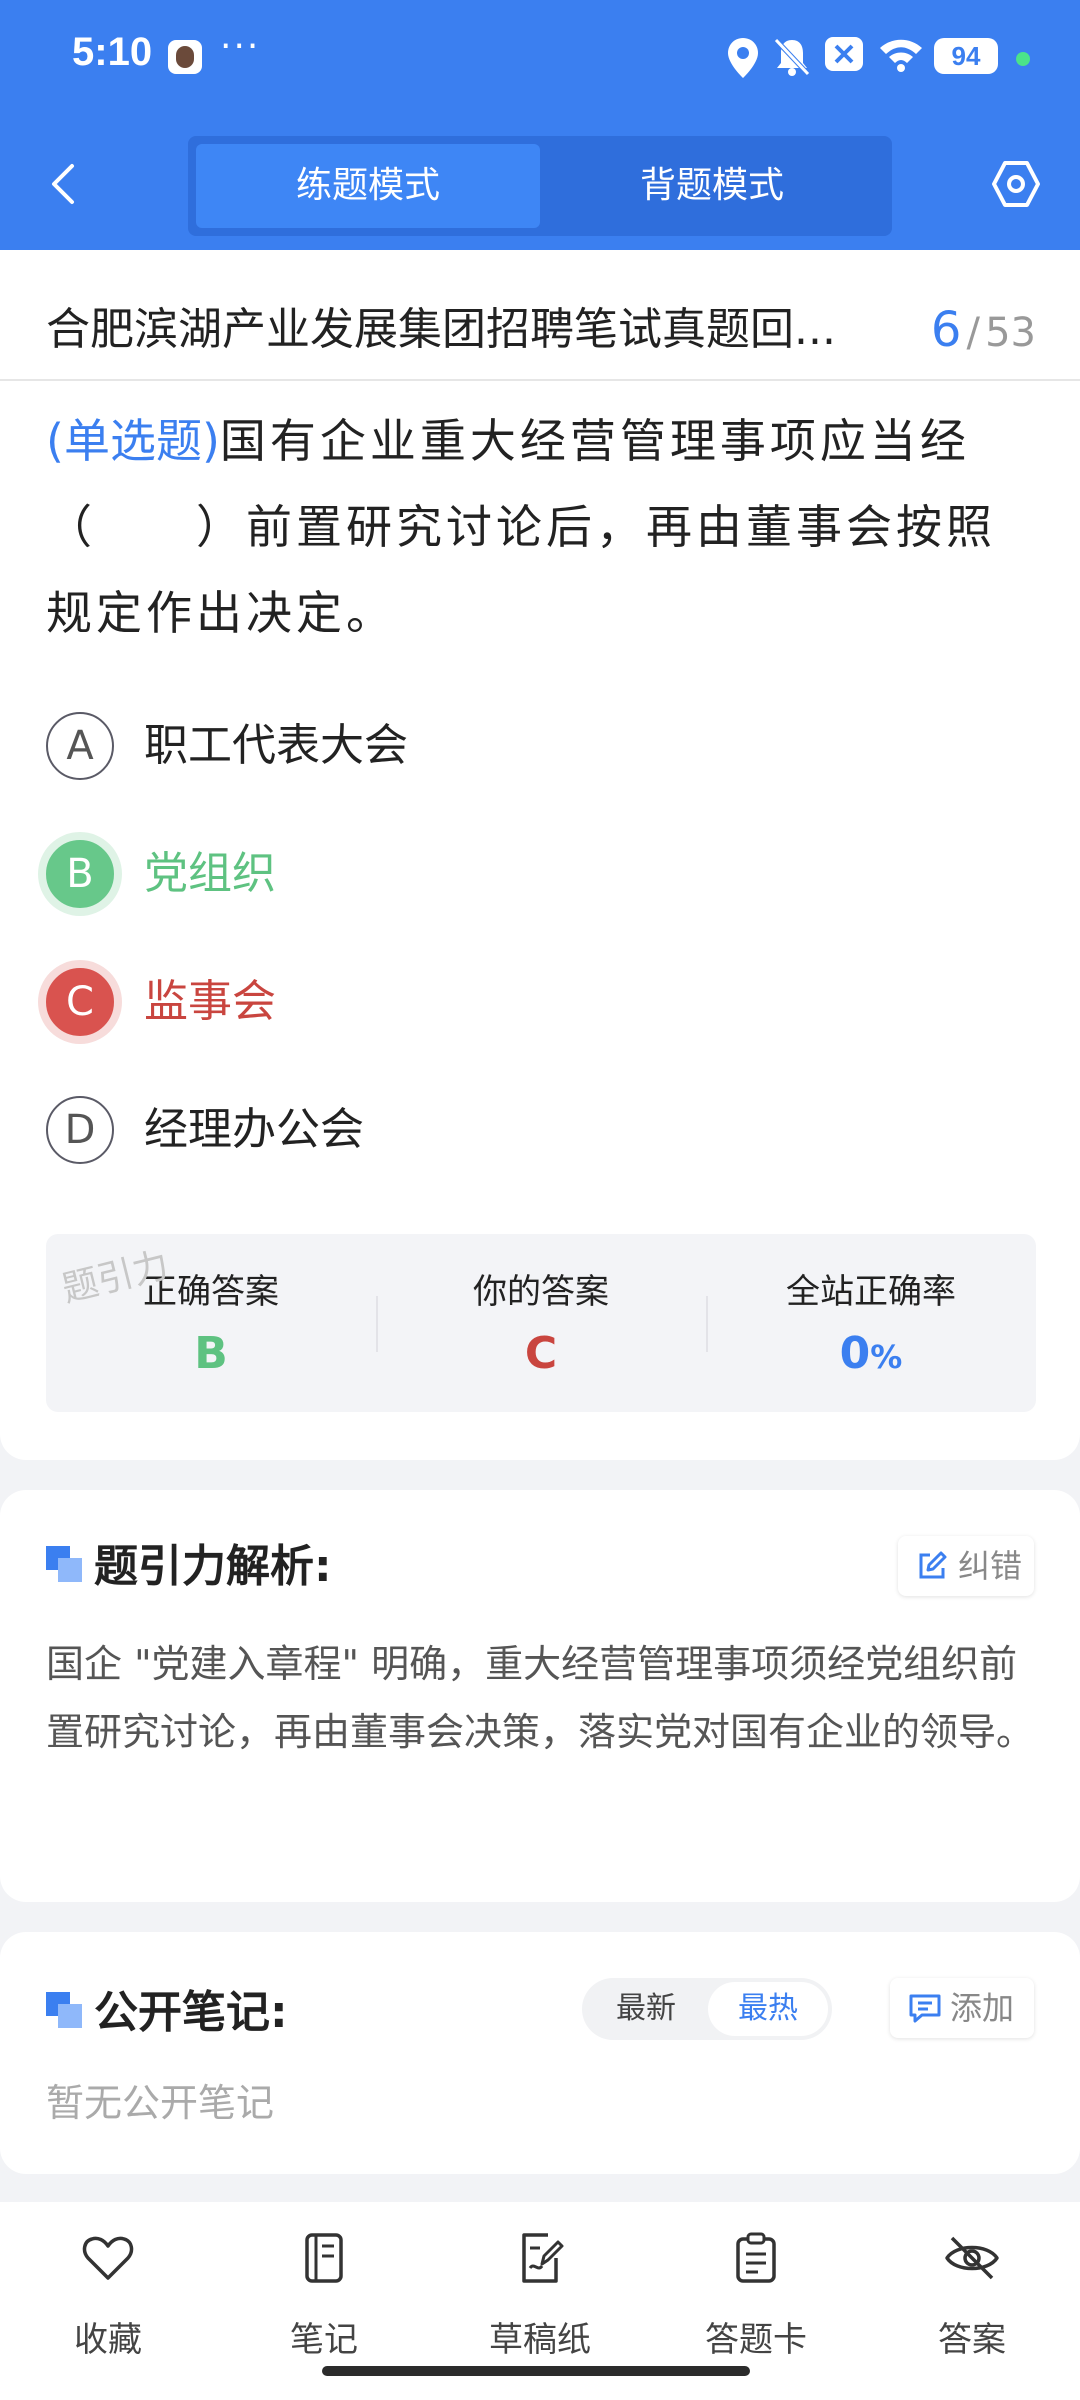  What do you see at coordinates (80, 1002) in the screenshot?
I see `option-letter: C` at bounding box center [80, 1002].